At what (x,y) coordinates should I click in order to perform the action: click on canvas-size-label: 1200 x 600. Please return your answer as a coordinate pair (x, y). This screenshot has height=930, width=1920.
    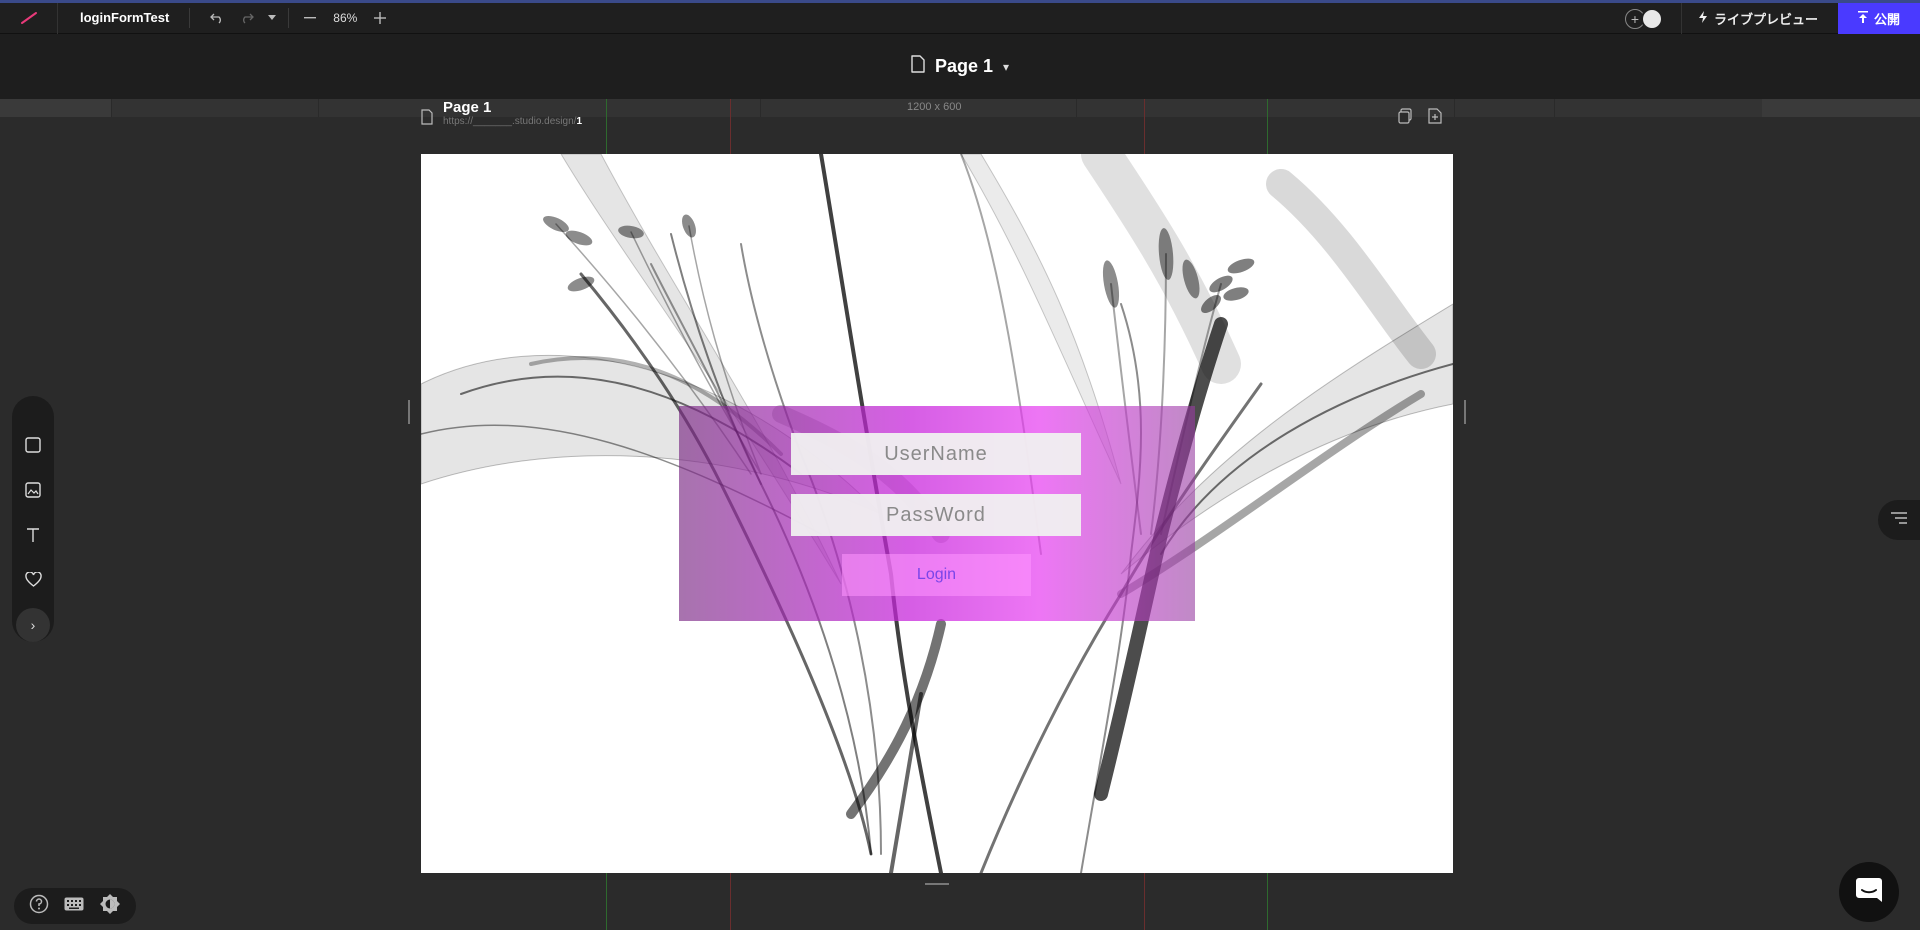
    Looking at the image, I should click on (934, 107).